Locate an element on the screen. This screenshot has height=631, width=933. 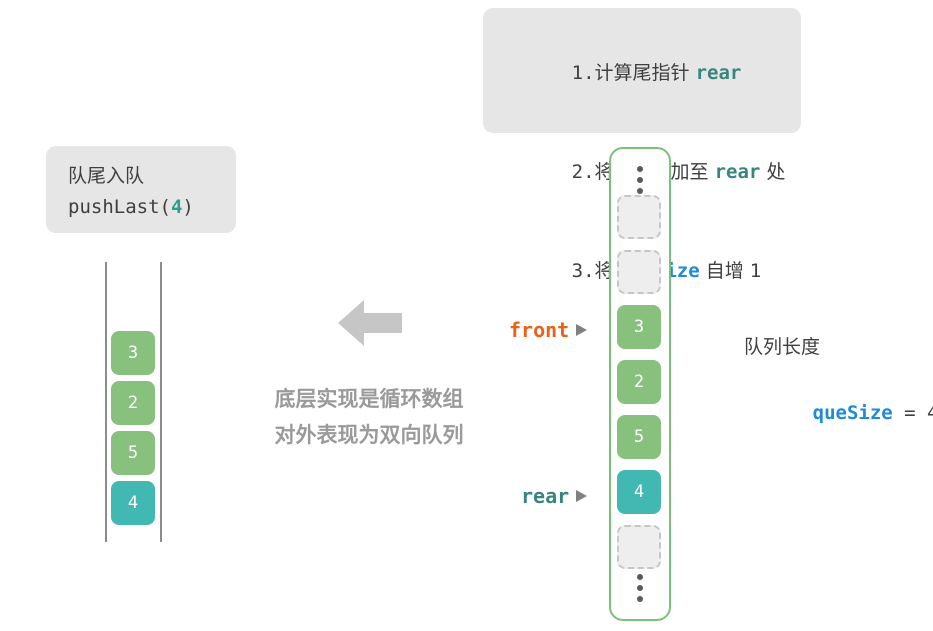
pointer-rear: rear is located at coordinates (554, 496).